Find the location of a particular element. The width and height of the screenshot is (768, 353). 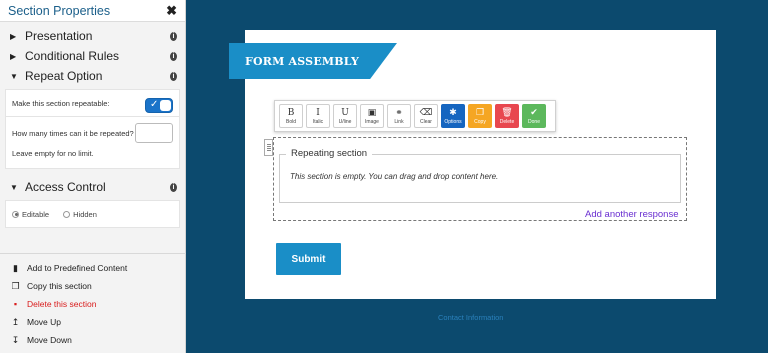

toolbar-delete-button: 🗑 Delete is located at coordinates (507, 116).